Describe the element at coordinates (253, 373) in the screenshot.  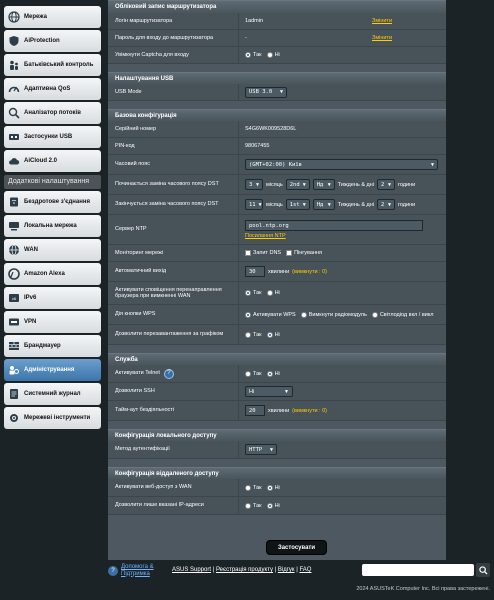
I see `telnet-yes-radio: Так` at that location.